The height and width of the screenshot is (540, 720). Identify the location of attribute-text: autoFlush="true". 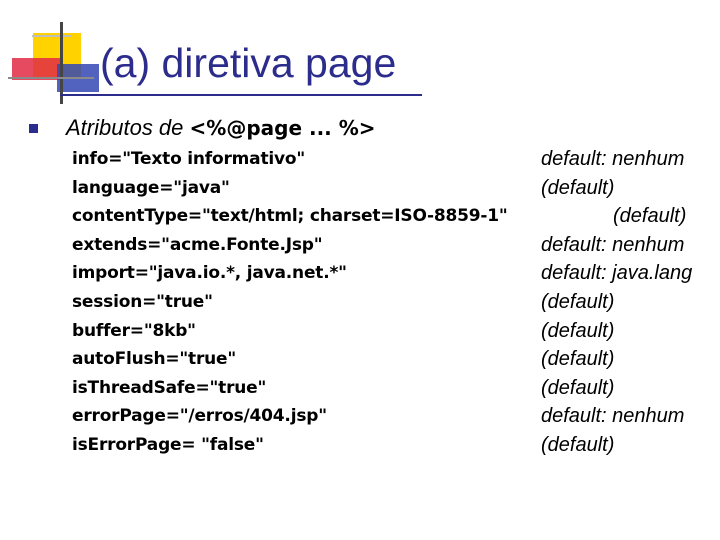
(154, 359).